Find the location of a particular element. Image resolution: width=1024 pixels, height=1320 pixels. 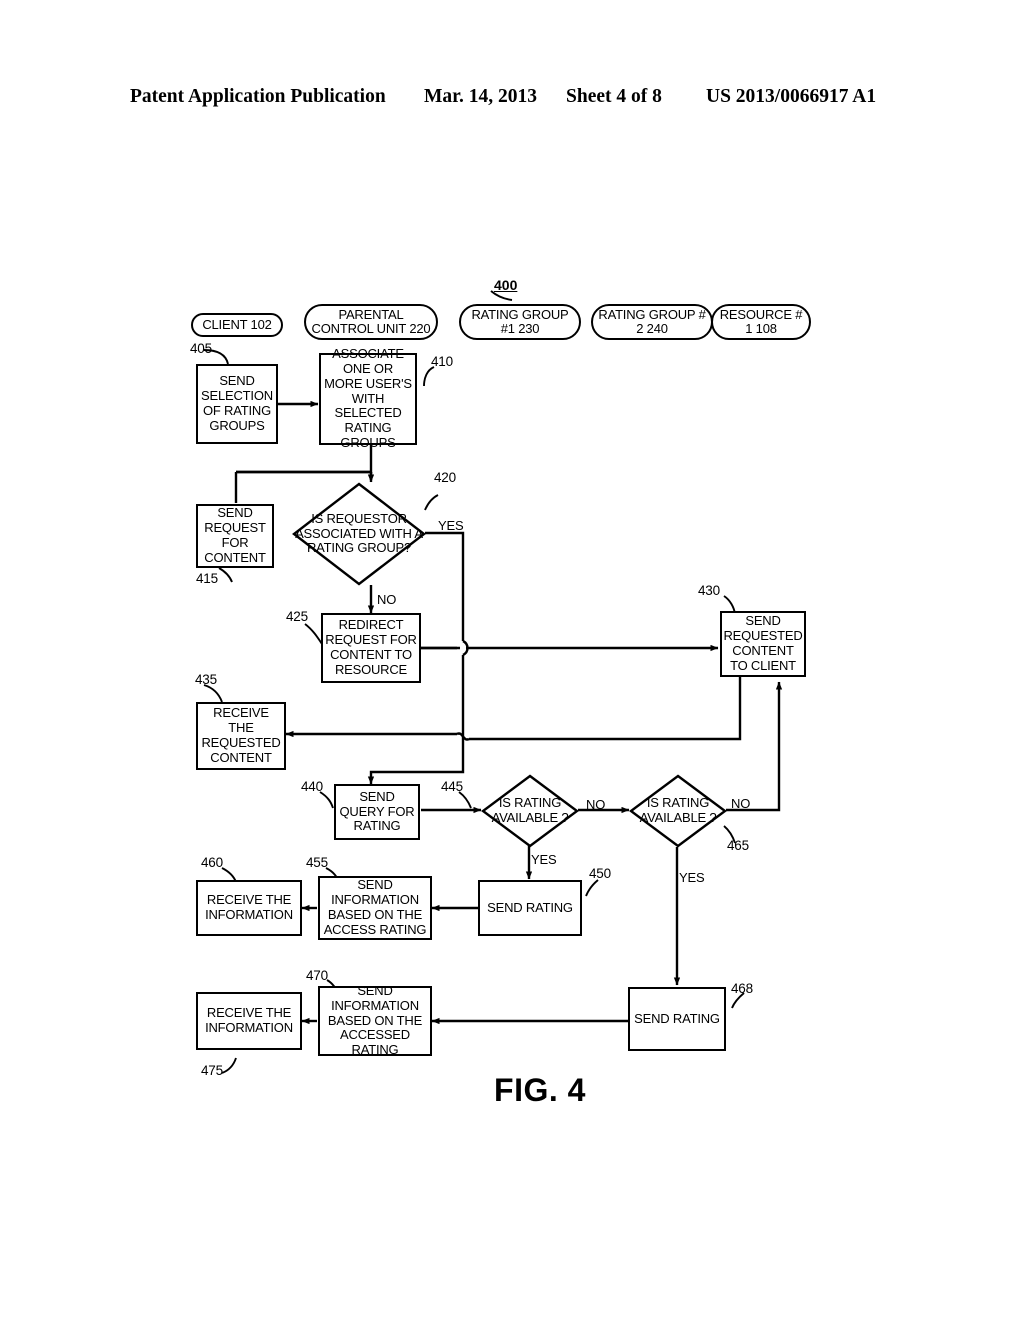

decision-diamond-445: IS RATING AVAILABLE ? is located at coordinates (530, 811).